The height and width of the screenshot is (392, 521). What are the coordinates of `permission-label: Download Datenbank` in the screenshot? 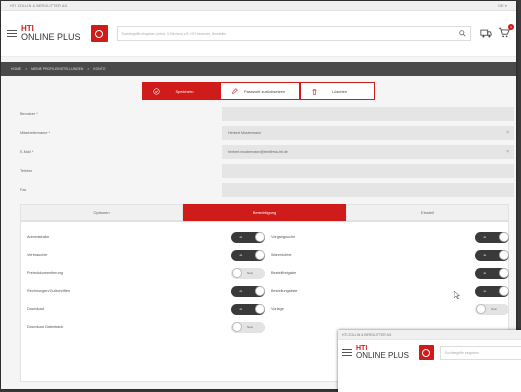 It's located at (45, 327).